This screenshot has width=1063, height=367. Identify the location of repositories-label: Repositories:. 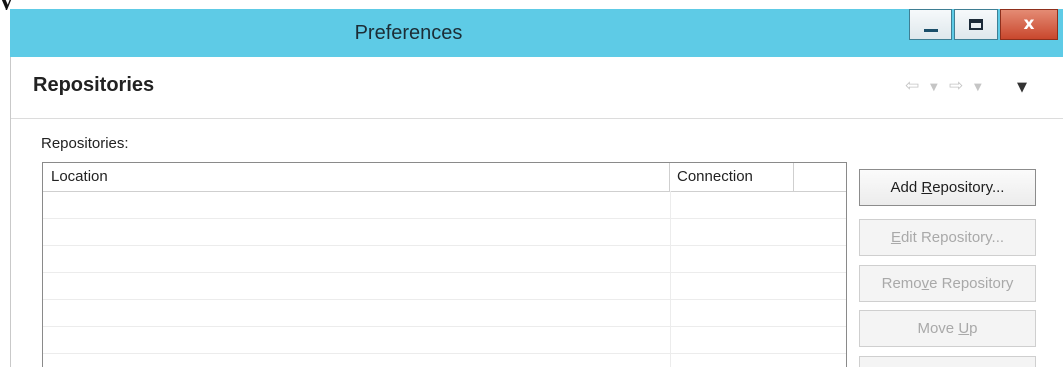
(85, 143).